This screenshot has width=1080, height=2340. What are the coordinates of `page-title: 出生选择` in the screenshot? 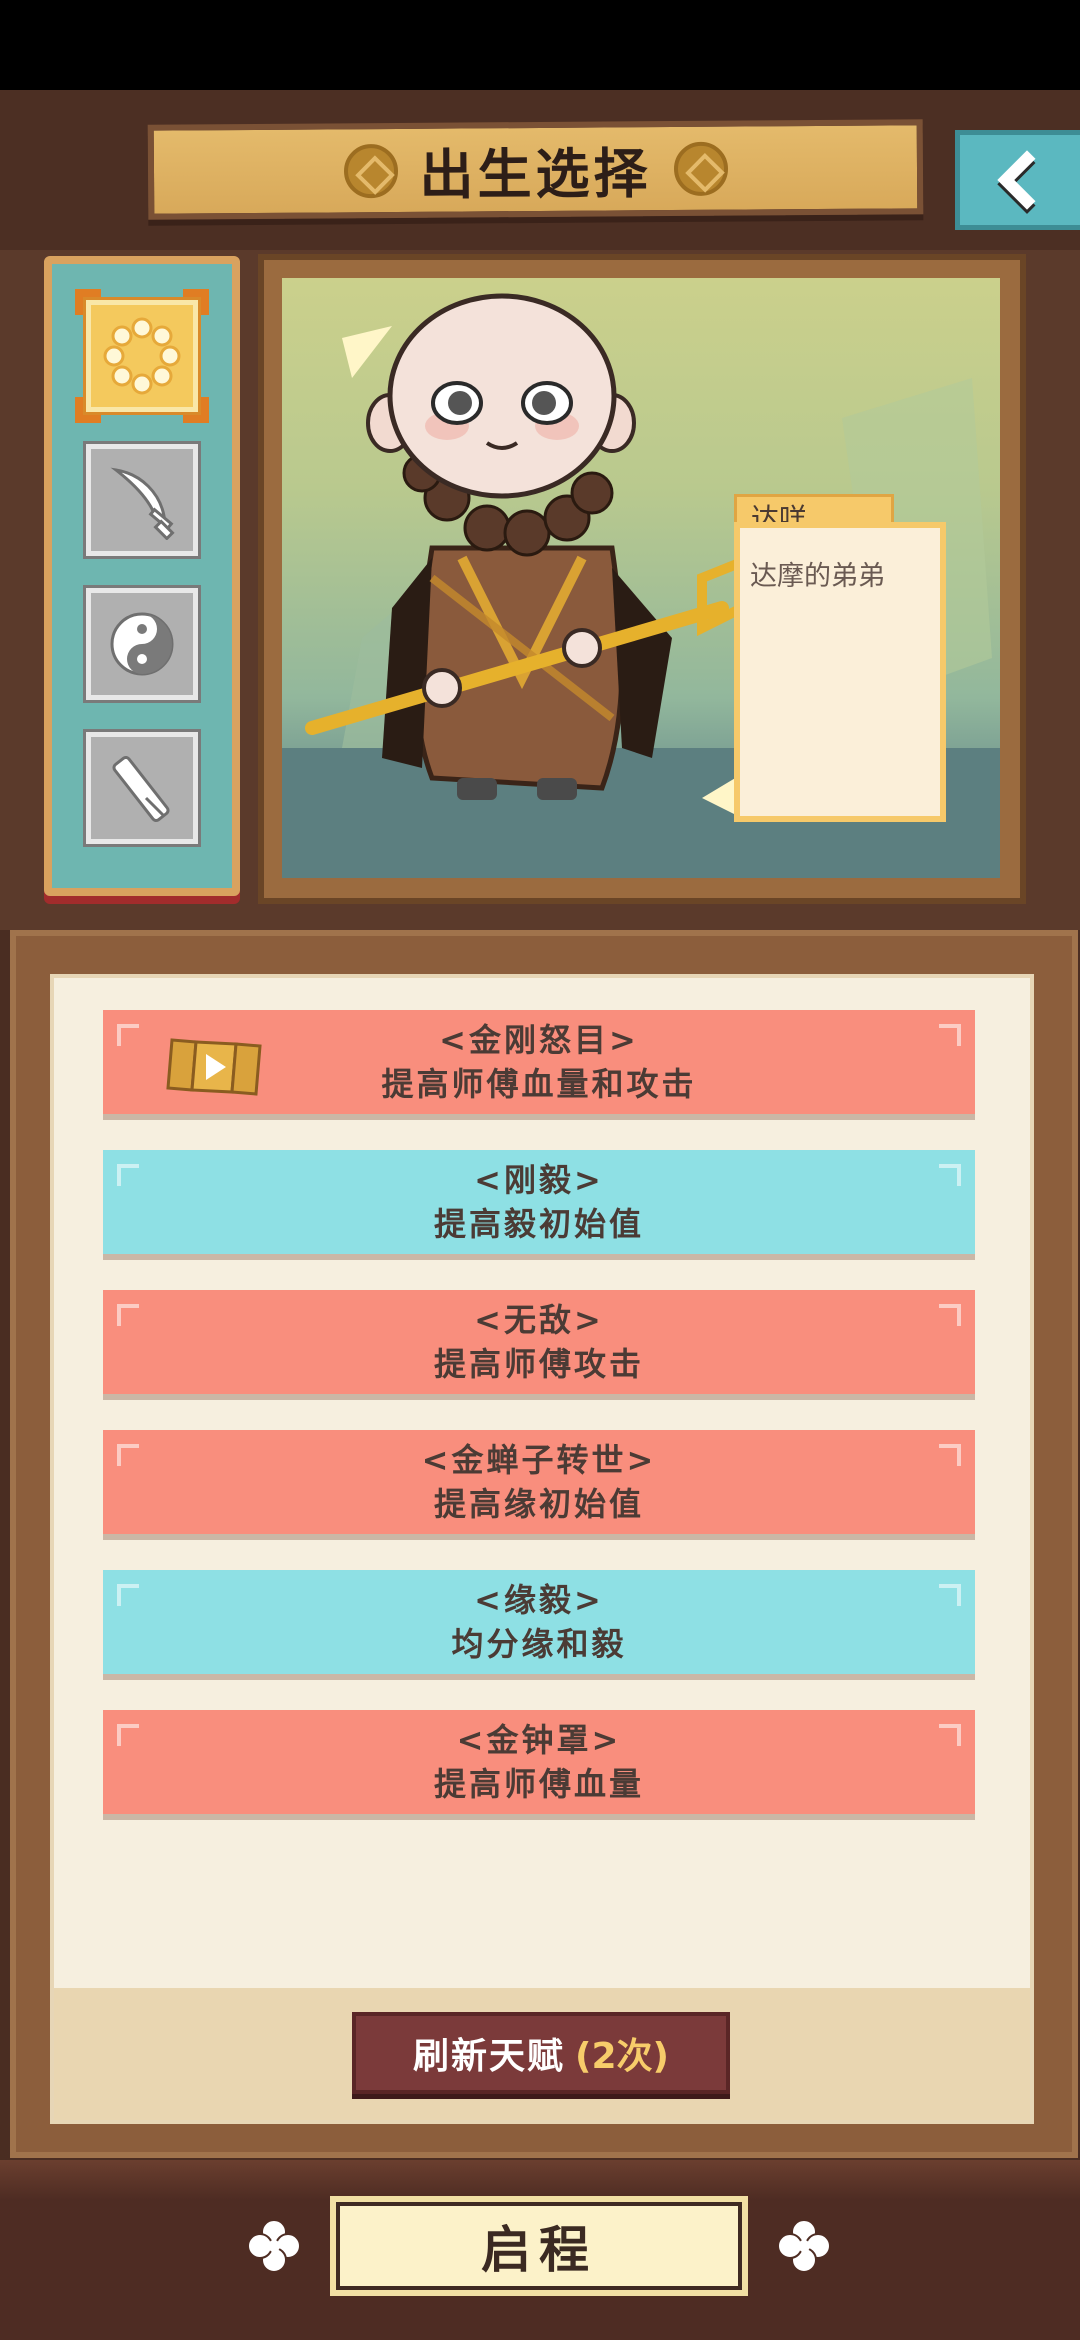 It's located at (535, 174).